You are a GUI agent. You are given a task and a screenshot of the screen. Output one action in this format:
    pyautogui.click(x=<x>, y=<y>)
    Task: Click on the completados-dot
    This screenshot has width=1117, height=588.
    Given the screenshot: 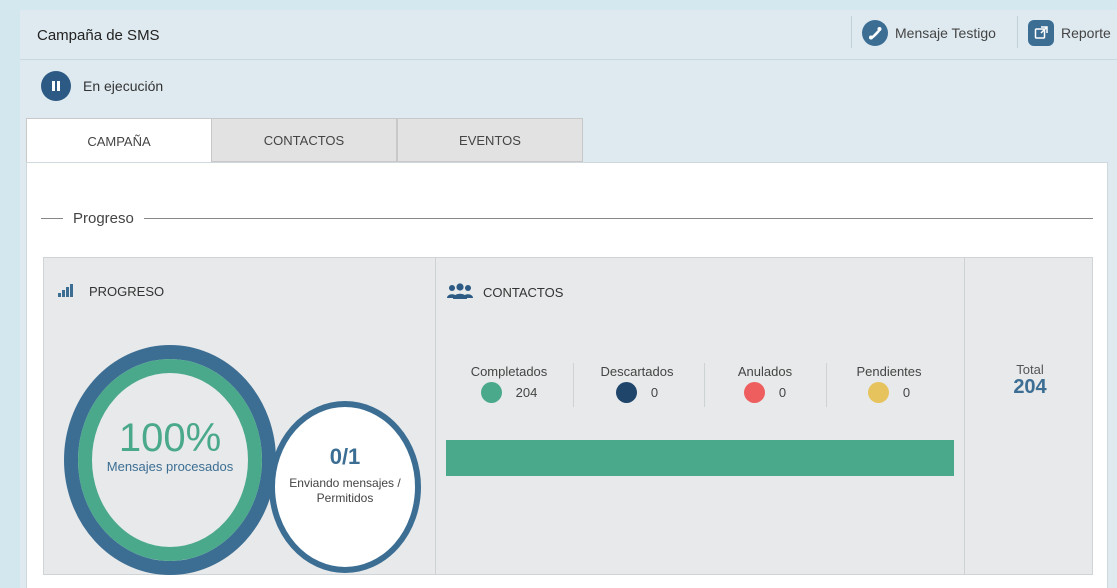 What is the action you would take?
    pyautogui.click(x=491, y=392)
    